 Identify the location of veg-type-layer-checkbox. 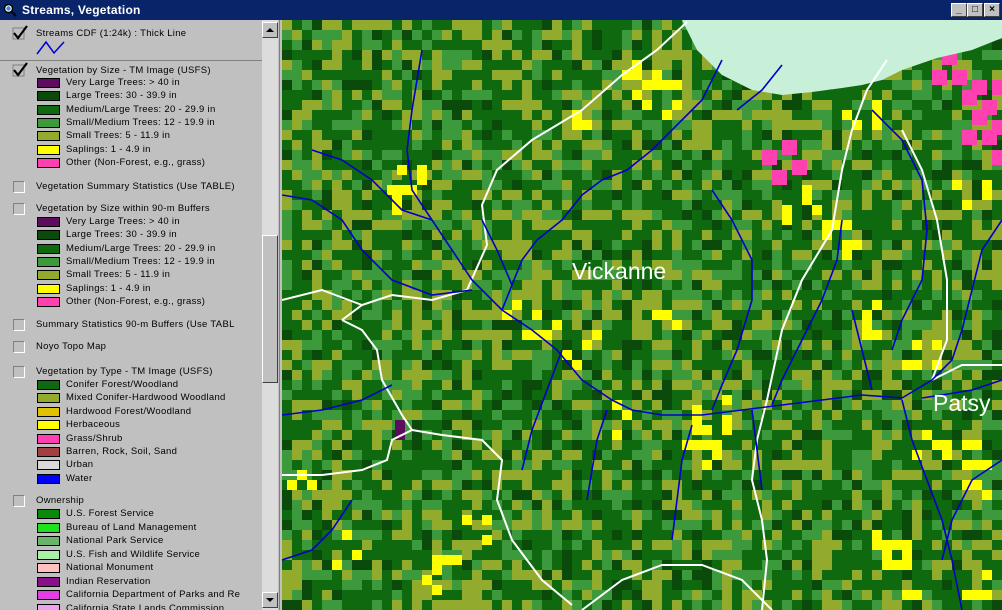
(19, 372).